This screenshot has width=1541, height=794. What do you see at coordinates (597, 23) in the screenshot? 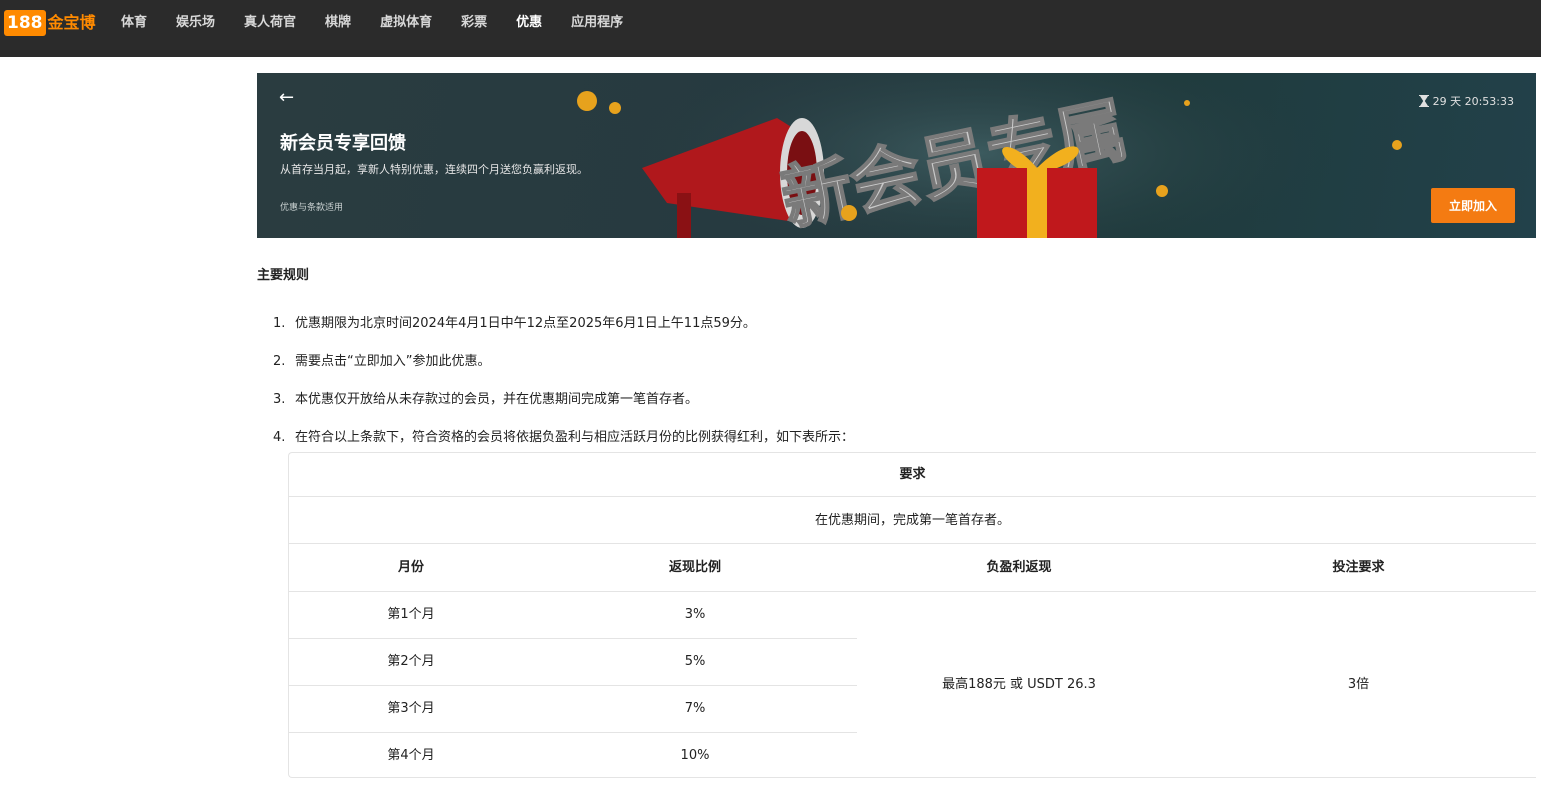
I see `nav-item-apps: 应用程序` at bounding box center [597, 23].